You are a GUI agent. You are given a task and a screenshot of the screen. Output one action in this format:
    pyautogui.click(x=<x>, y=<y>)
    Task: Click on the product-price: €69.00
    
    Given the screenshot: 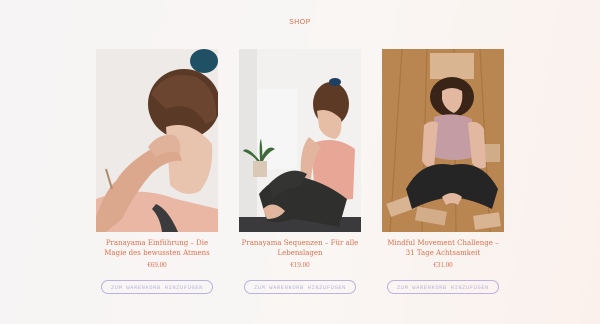 What is the action you would take?
    pyautogui.click(x=157, y=265)
    